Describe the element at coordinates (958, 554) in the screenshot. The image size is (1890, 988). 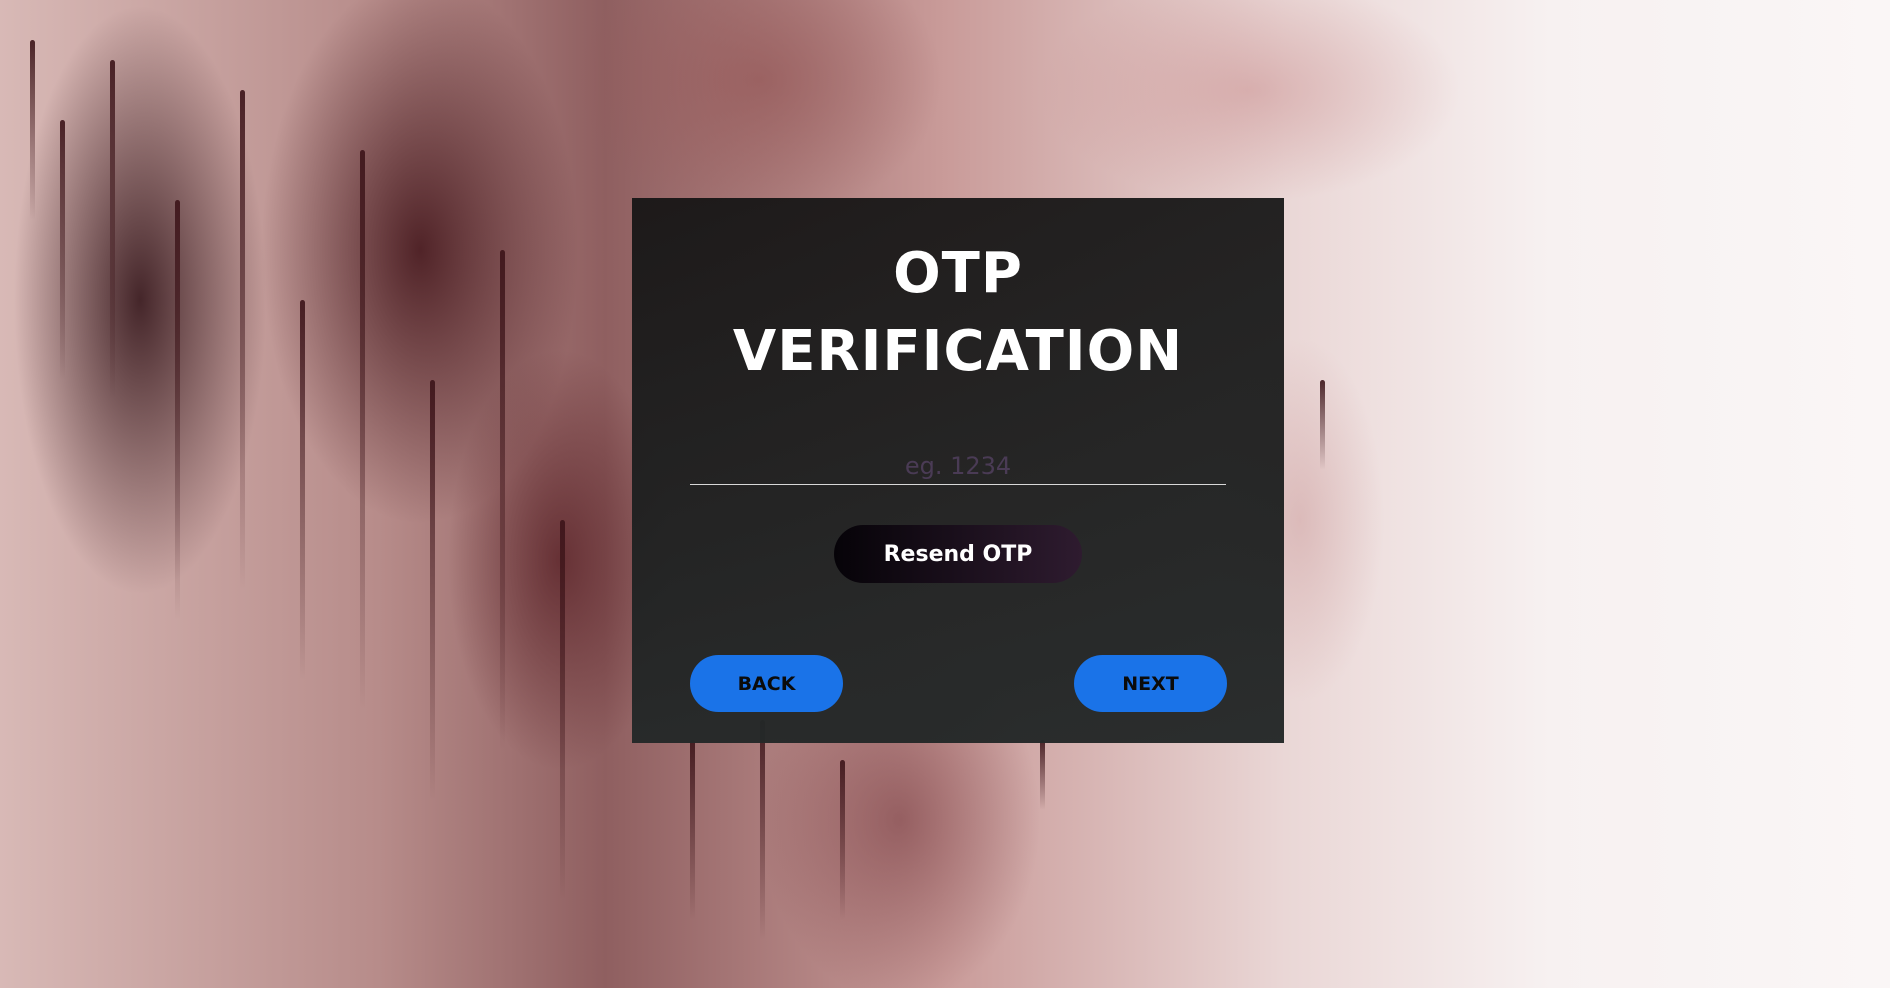
I see `resend-otp-button: Resend OTP` at that location.